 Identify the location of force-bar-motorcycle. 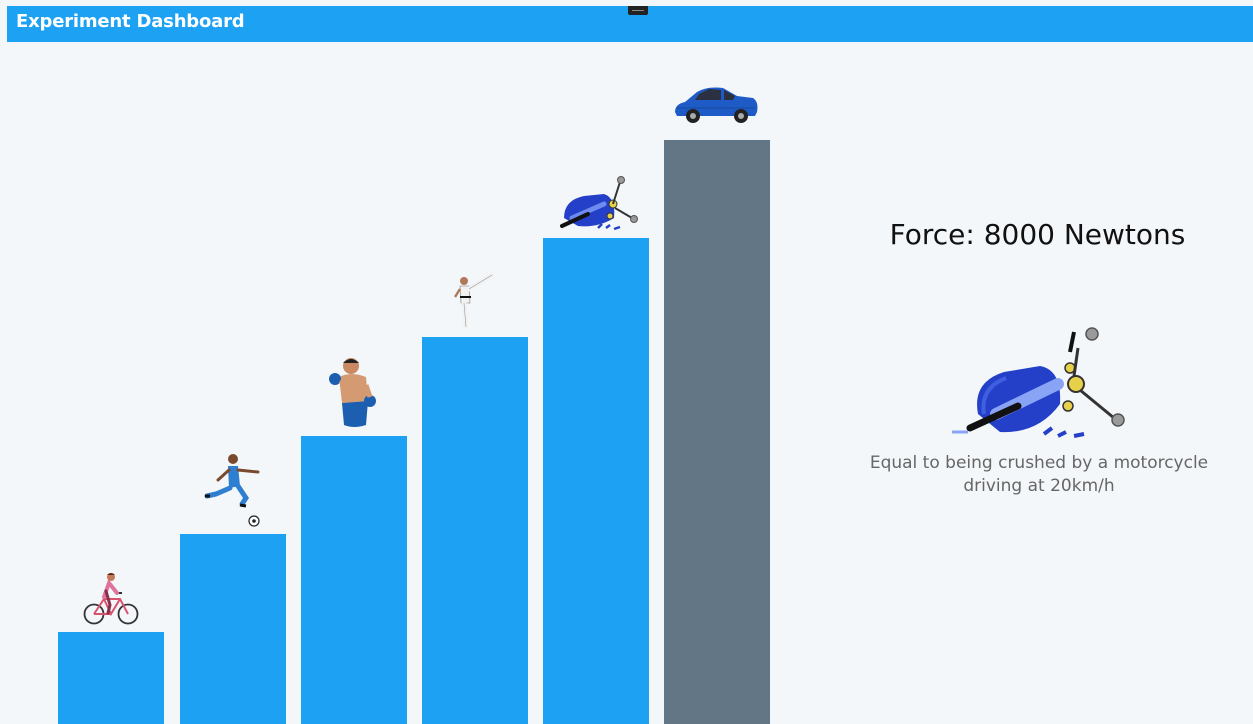
(596, 481).